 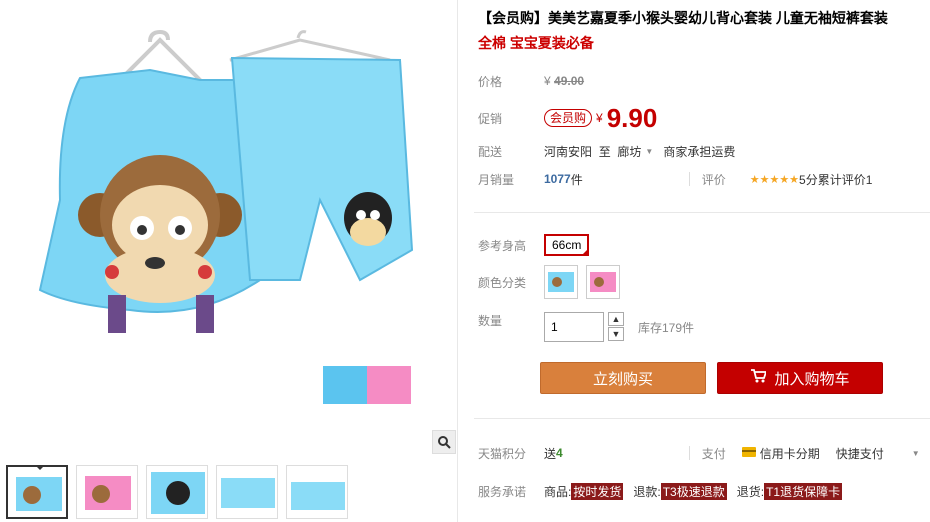 I want to click on size-label: 参考身高, so click(x=502, y=245).